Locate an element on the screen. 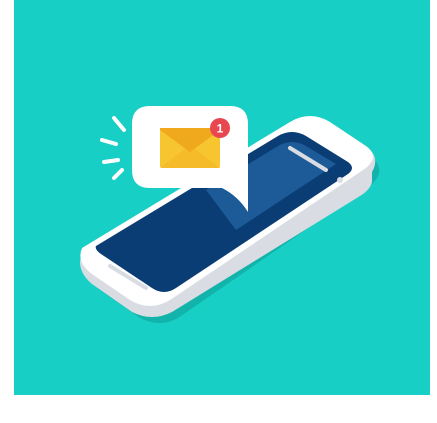  badge-count: 1 is located at coordinates (220, 129).